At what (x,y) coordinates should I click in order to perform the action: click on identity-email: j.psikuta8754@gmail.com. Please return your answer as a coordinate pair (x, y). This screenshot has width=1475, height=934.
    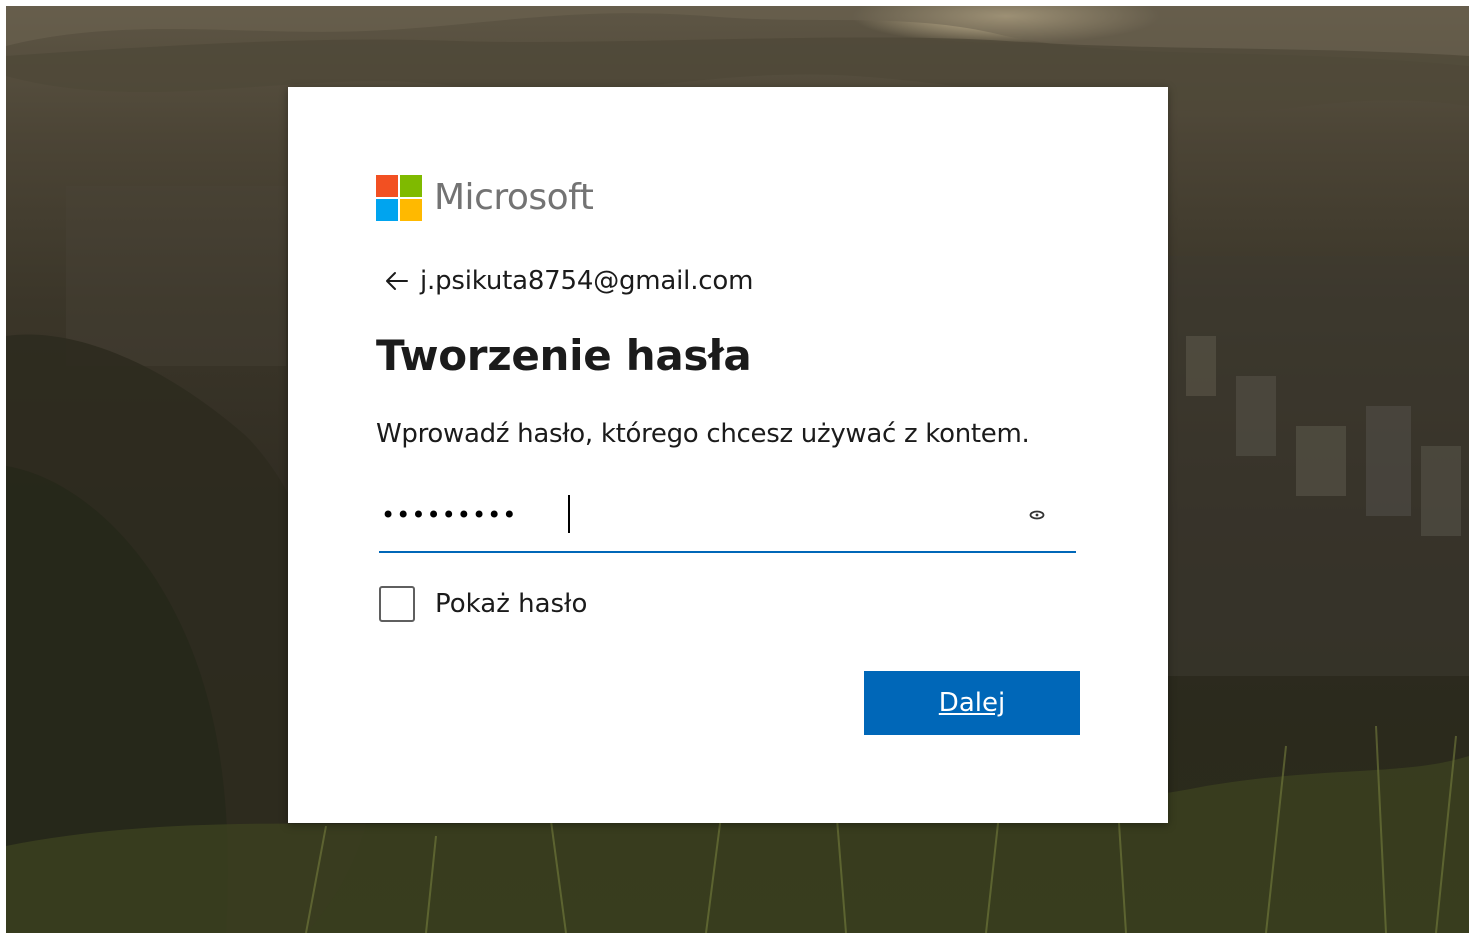
    Looking at the image, I should click on (587, 281).